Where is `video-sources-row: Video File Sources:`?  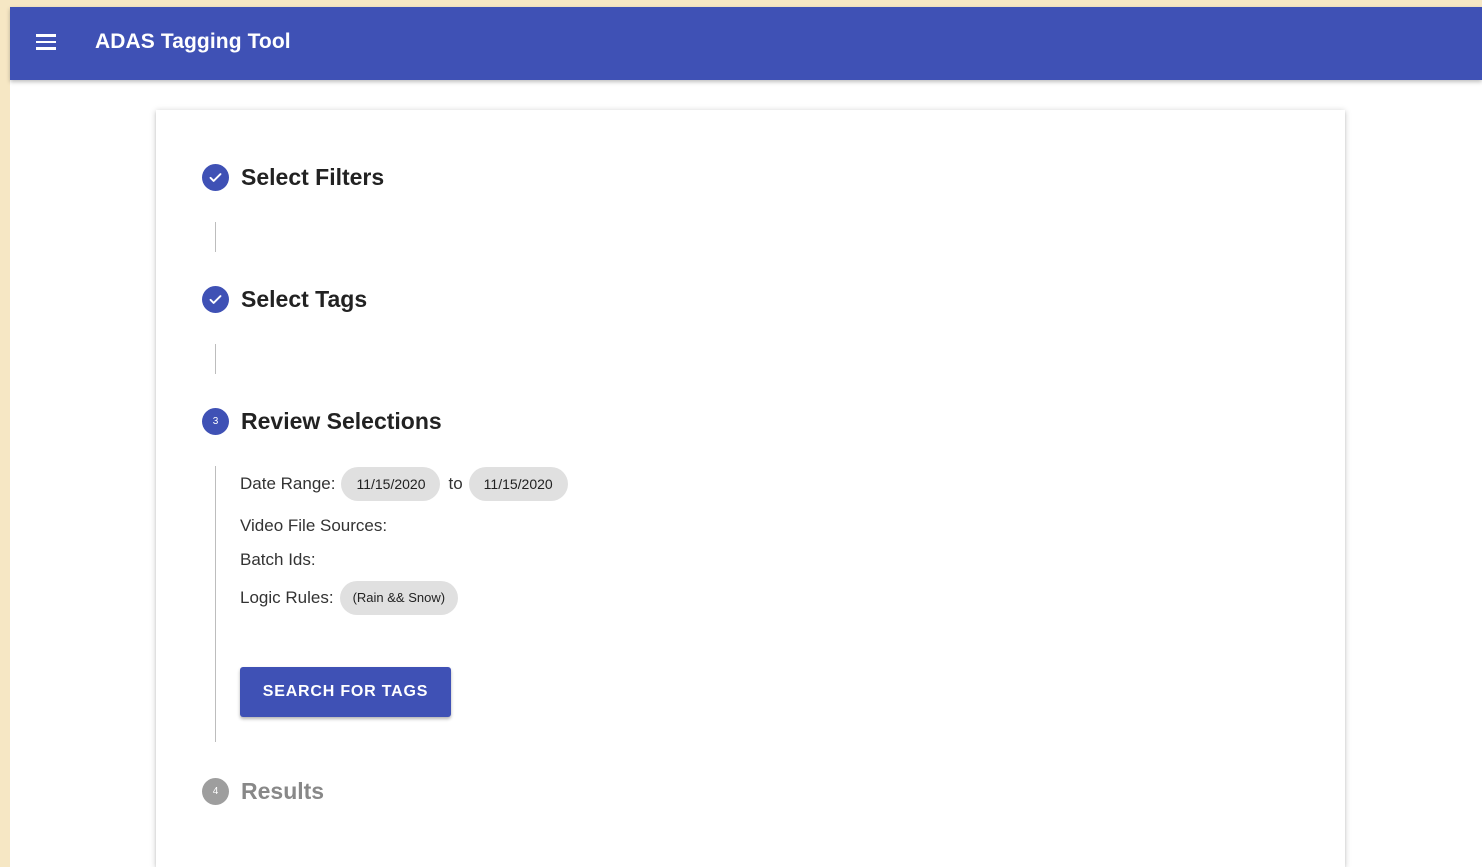 video-sources-row: Video File Sources: is located at coordinates (590, 526).